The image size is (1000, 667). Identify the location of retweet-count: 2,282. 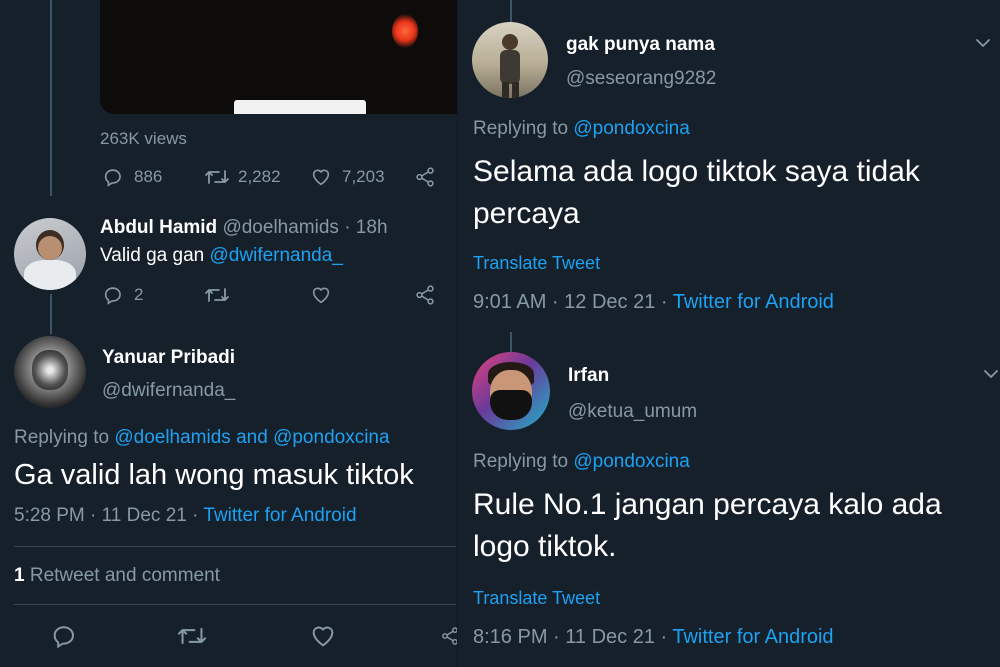
(259, 176).